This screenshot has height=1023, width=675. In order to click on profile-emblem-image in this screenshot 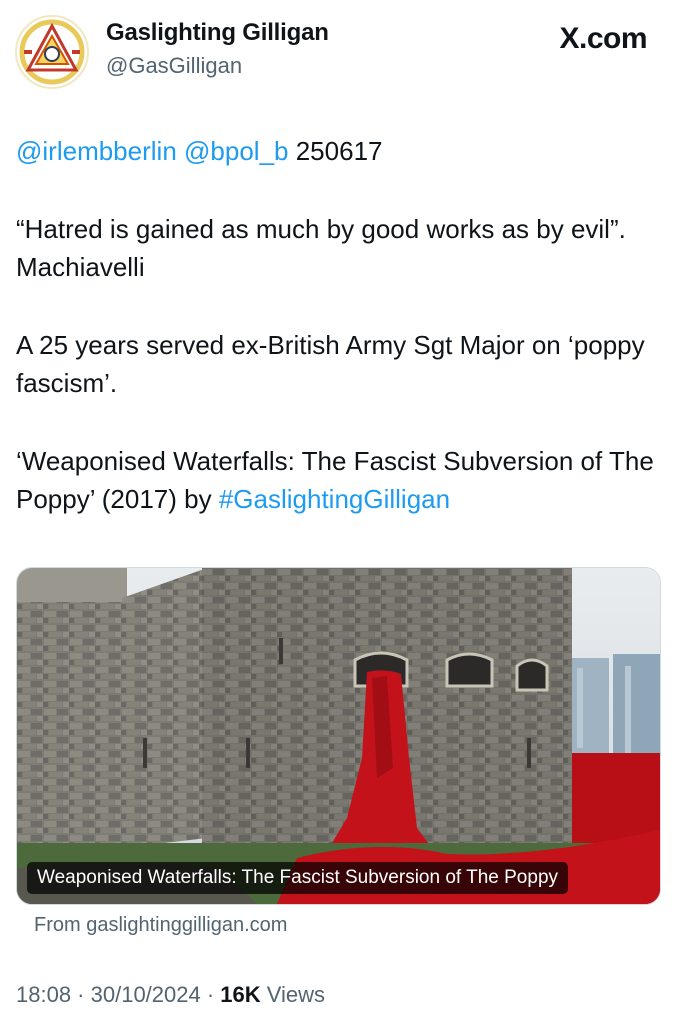, I will do `click(52, 52)`.